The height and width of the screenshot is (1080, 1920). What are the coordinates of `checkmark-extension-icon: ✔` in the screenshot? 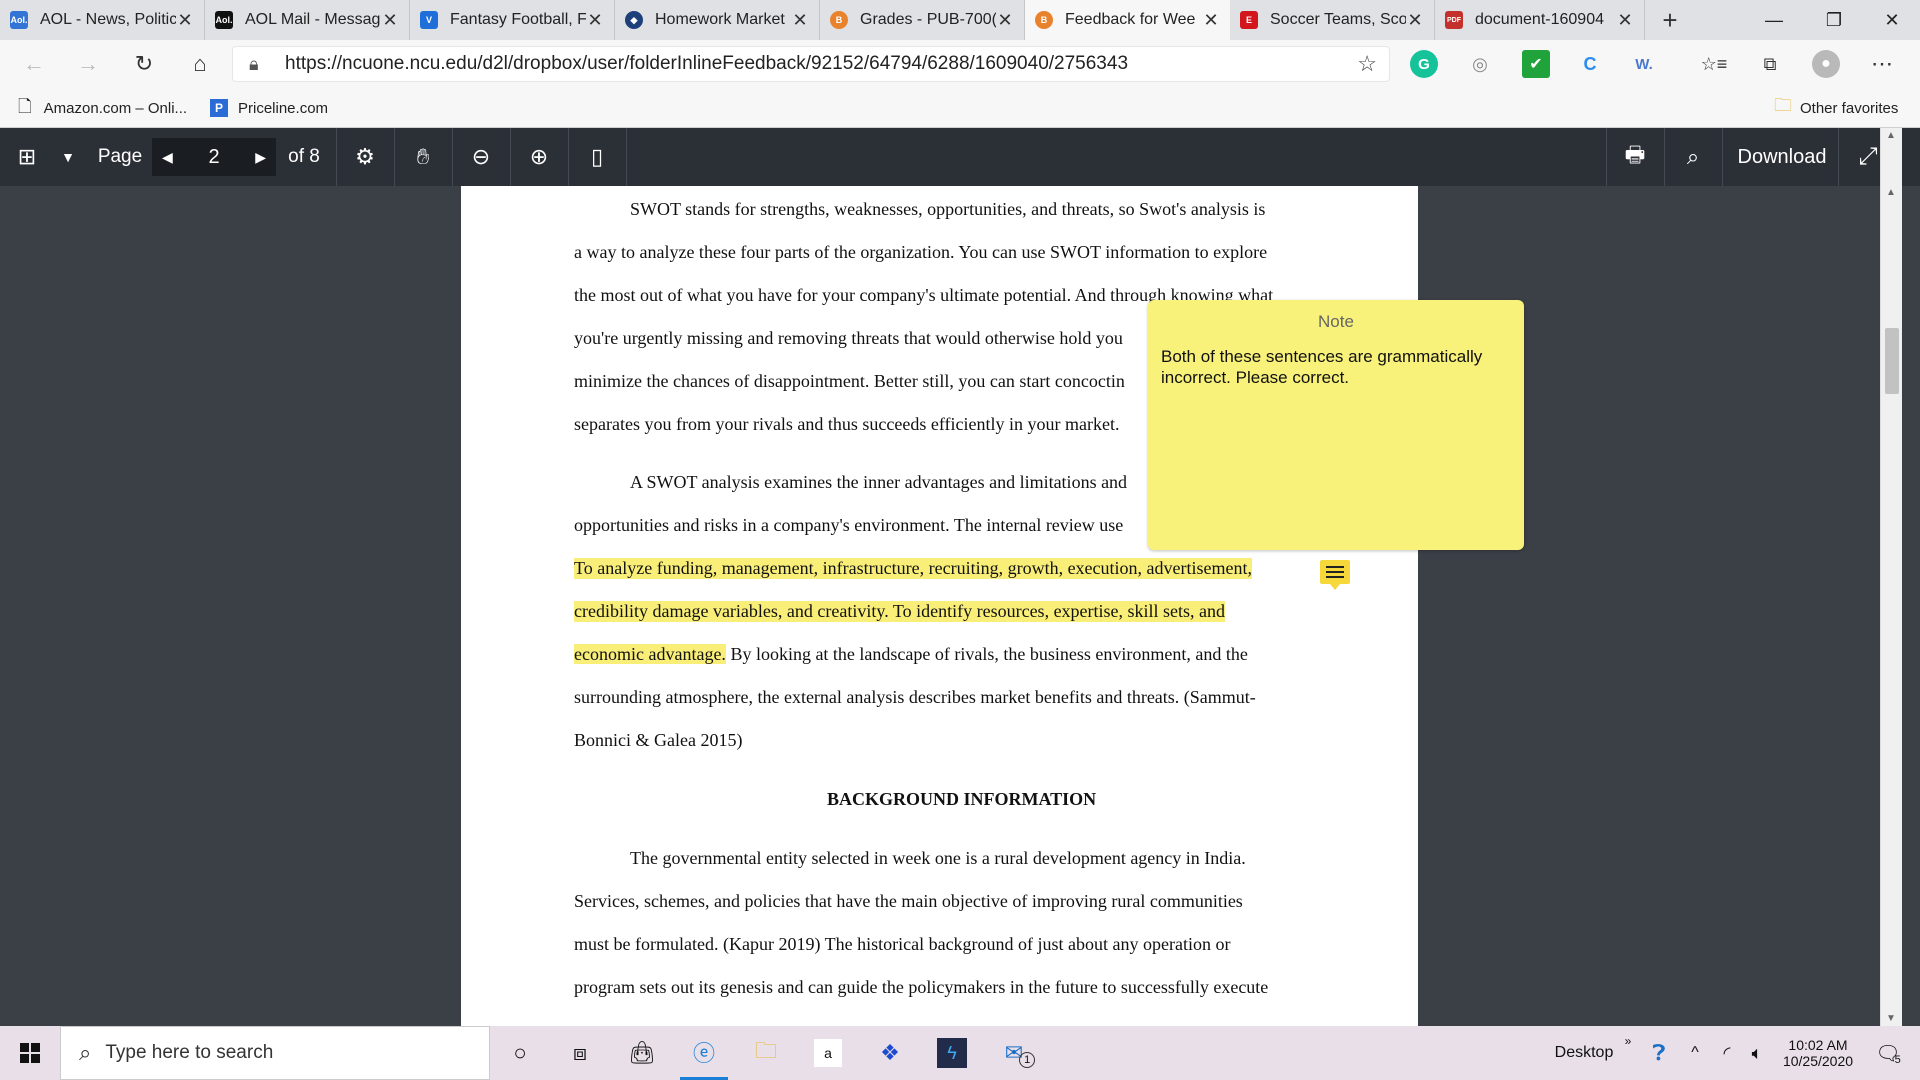 It's located at (1536, 64).